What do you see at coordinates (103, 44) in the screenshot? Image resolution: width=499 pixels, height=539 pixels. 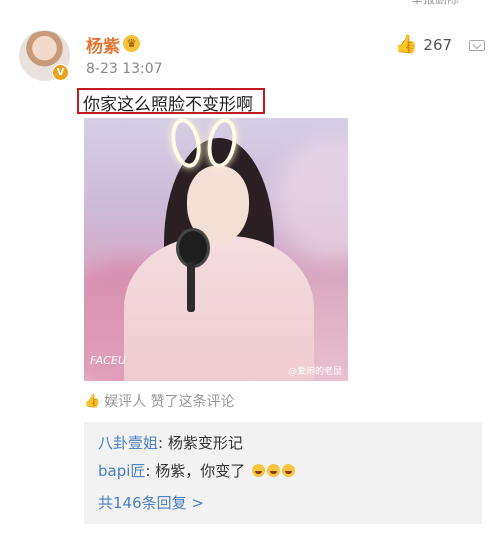 I see `username: 杨紫` at bounding box center [103, 44].